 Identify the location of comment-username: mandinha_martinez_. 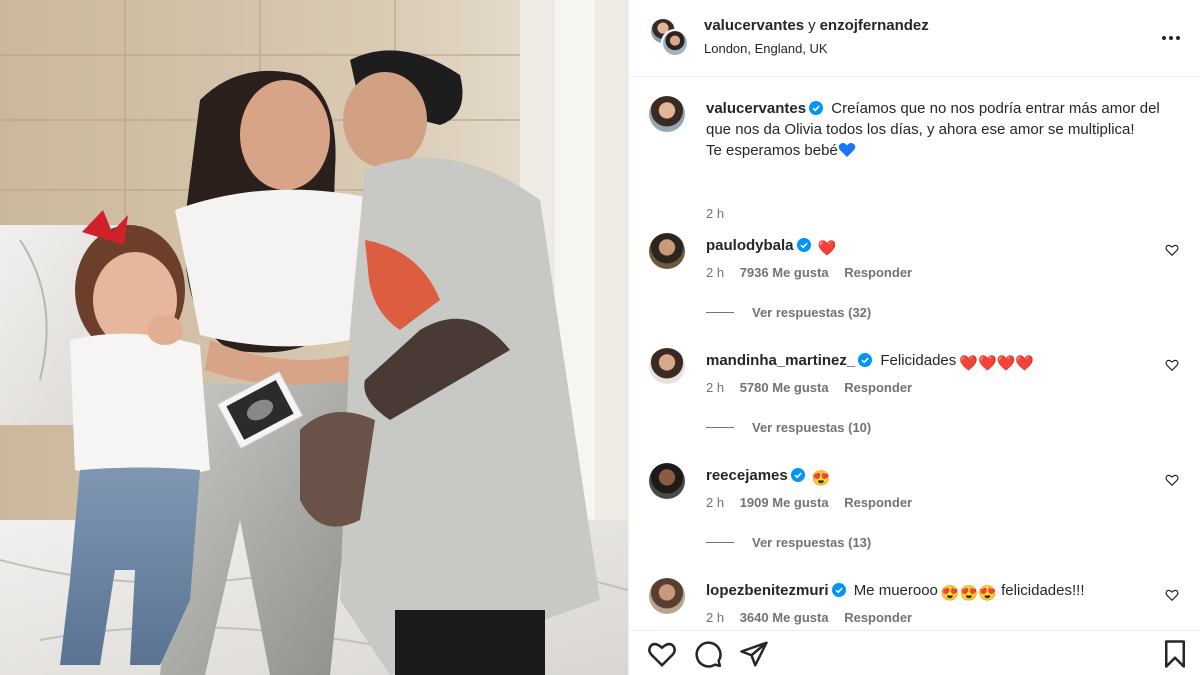
(780, 360).